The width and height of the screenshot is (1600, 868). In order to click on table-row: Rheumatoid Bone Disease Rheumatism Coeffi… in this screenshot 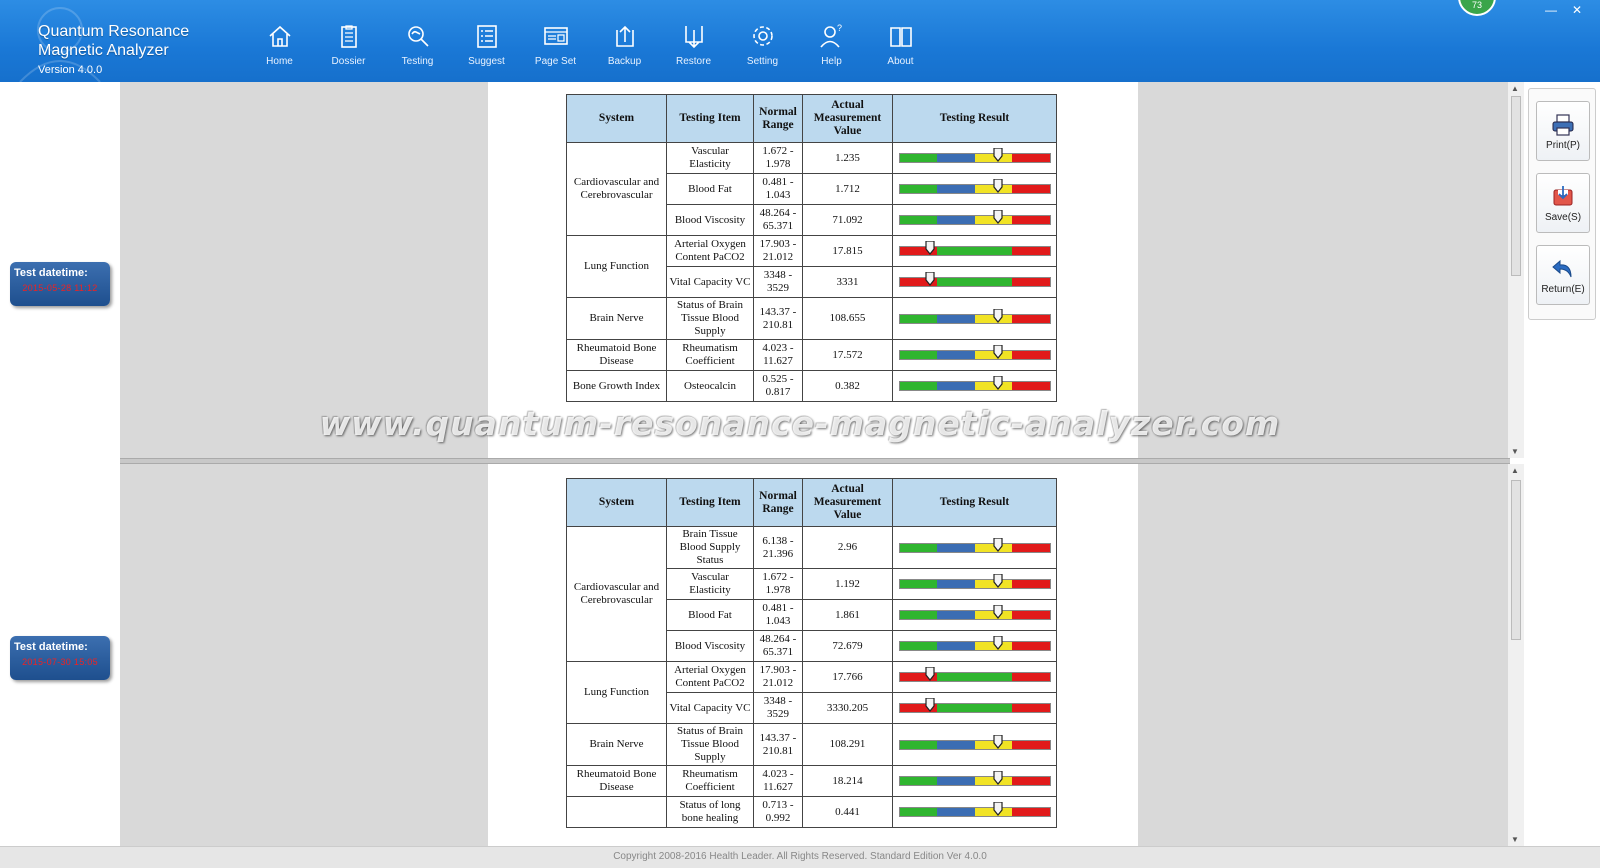, I will do `click(811, 781)`.